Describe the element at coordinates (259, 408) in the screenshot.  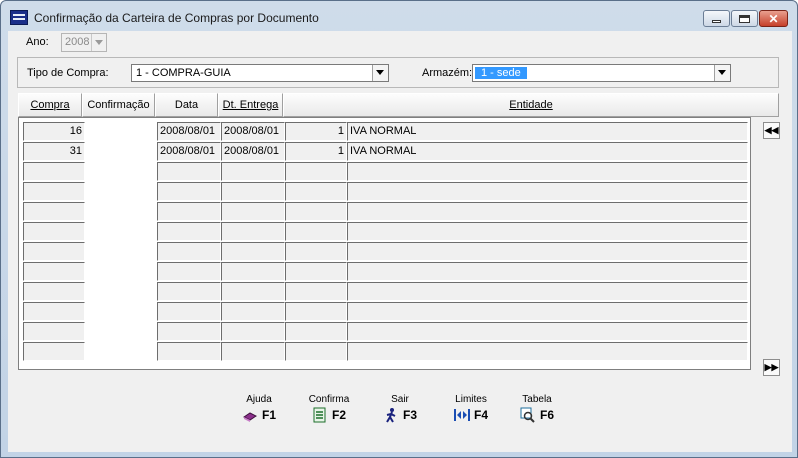
I see `function-key-f1: Ajuda F1` at that location.